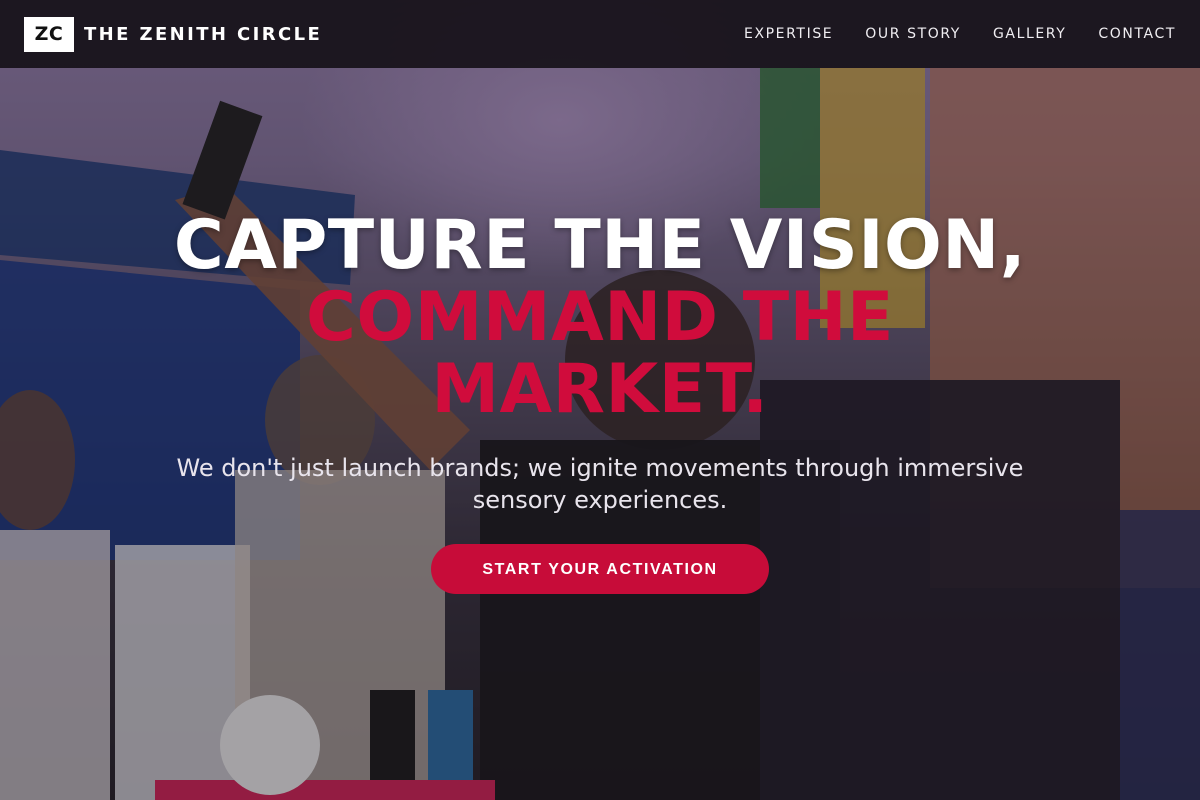 The height and width of the screenshot is (800, 1200). I want to click on nav-link-expertise: EXPERTISE, so click(788, 34).